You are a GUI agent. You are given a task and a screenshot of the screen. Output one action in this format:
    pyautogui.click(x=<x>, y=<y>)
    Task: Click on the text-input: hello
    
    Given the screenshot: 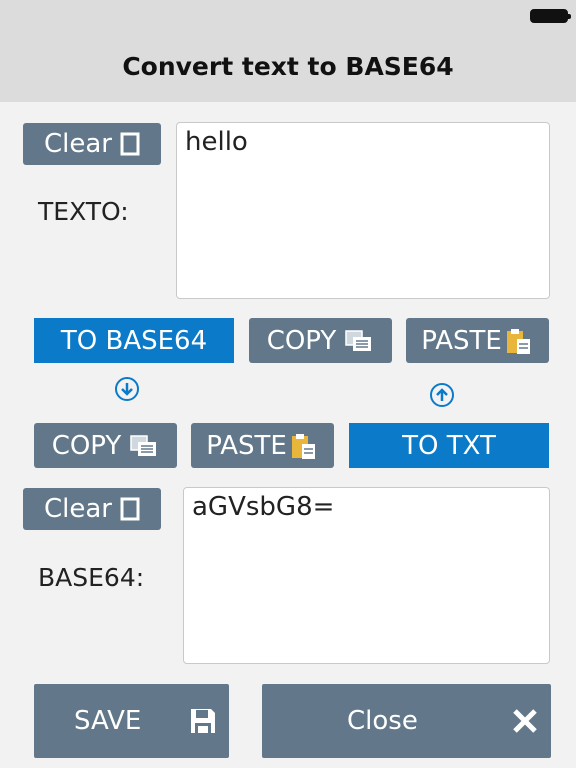 What is the action you would take?
    pyautogui.click(x=363, y=210)
    